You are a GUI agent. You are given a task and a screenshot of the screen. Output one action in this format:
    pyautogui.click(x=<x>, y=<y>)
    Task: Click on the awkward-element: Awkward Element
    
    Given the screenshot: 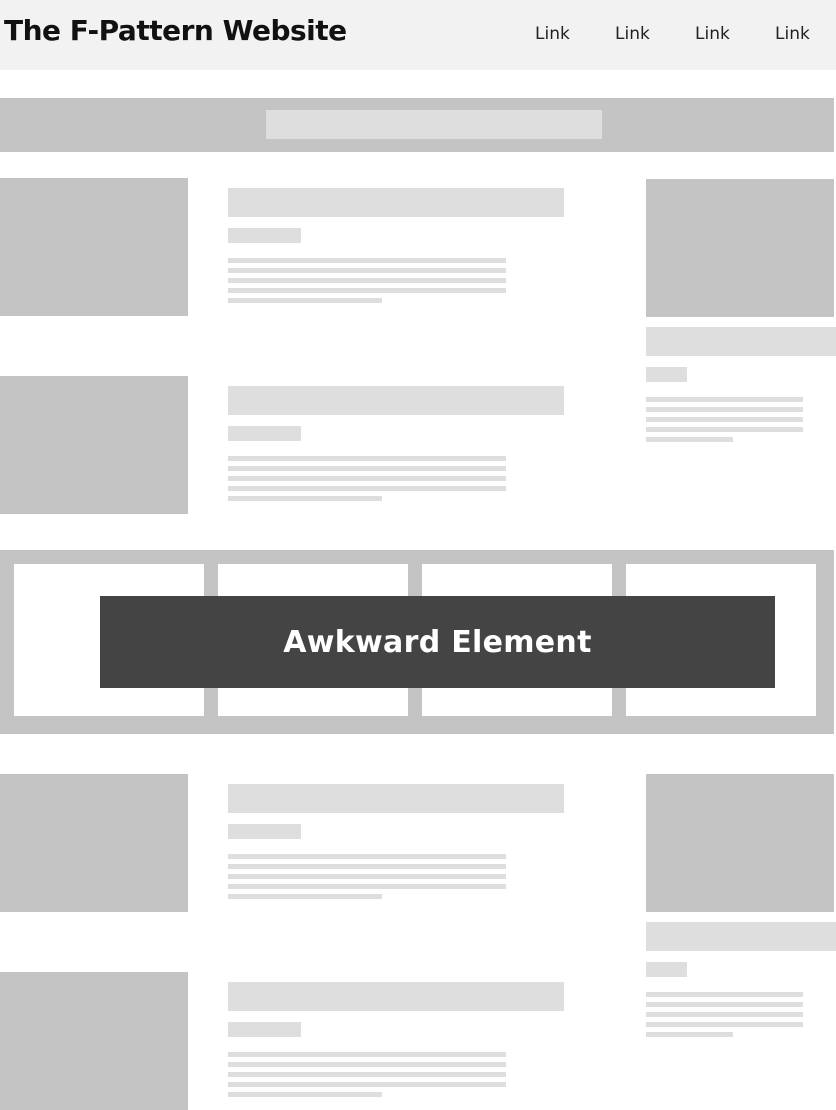 What is the action you would take?
    pyautogui.click(x=437, y=642)
    